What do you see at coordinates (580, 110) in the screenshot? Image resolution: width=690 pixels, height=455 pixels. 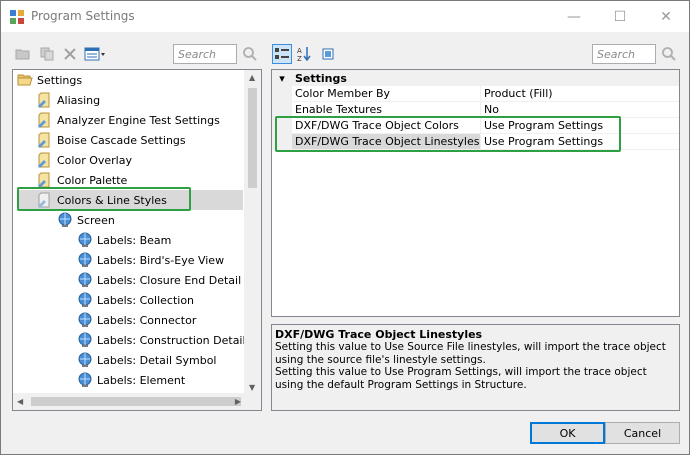 I see `property-value: No` at bounding box center [580, 110].